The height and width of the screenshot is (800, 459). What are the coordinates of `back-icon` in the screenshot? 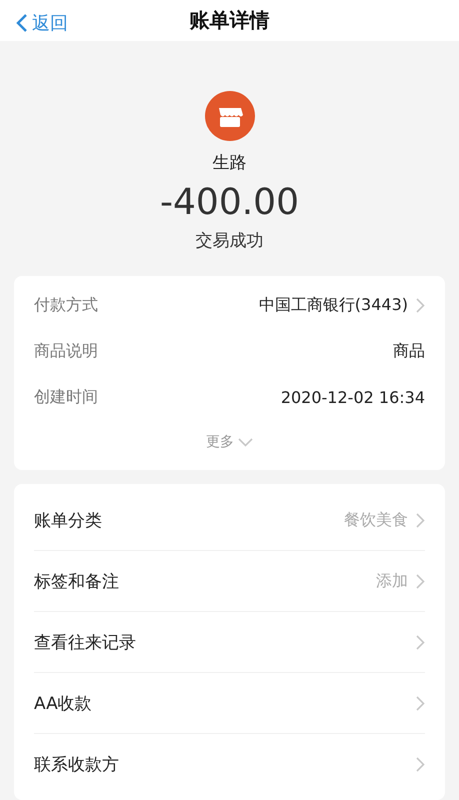 It's located at (22, 23).